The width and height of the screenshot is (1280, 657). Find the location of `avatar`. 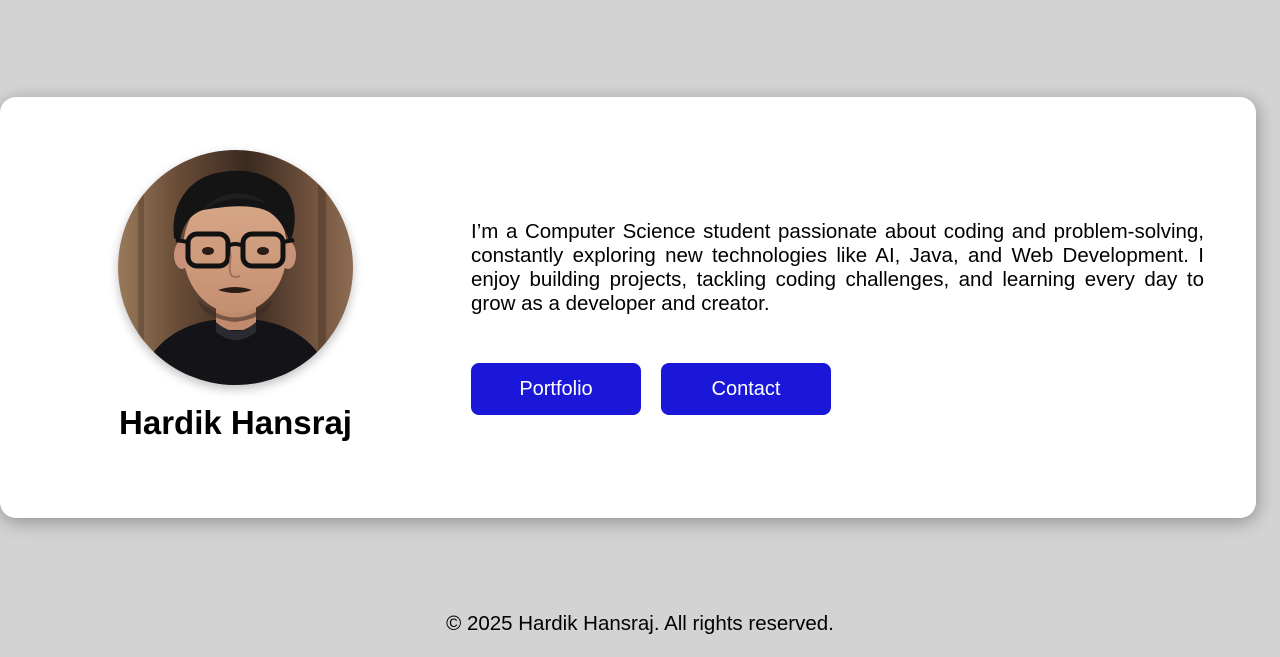

avatar is located at coordinates (235, 267).